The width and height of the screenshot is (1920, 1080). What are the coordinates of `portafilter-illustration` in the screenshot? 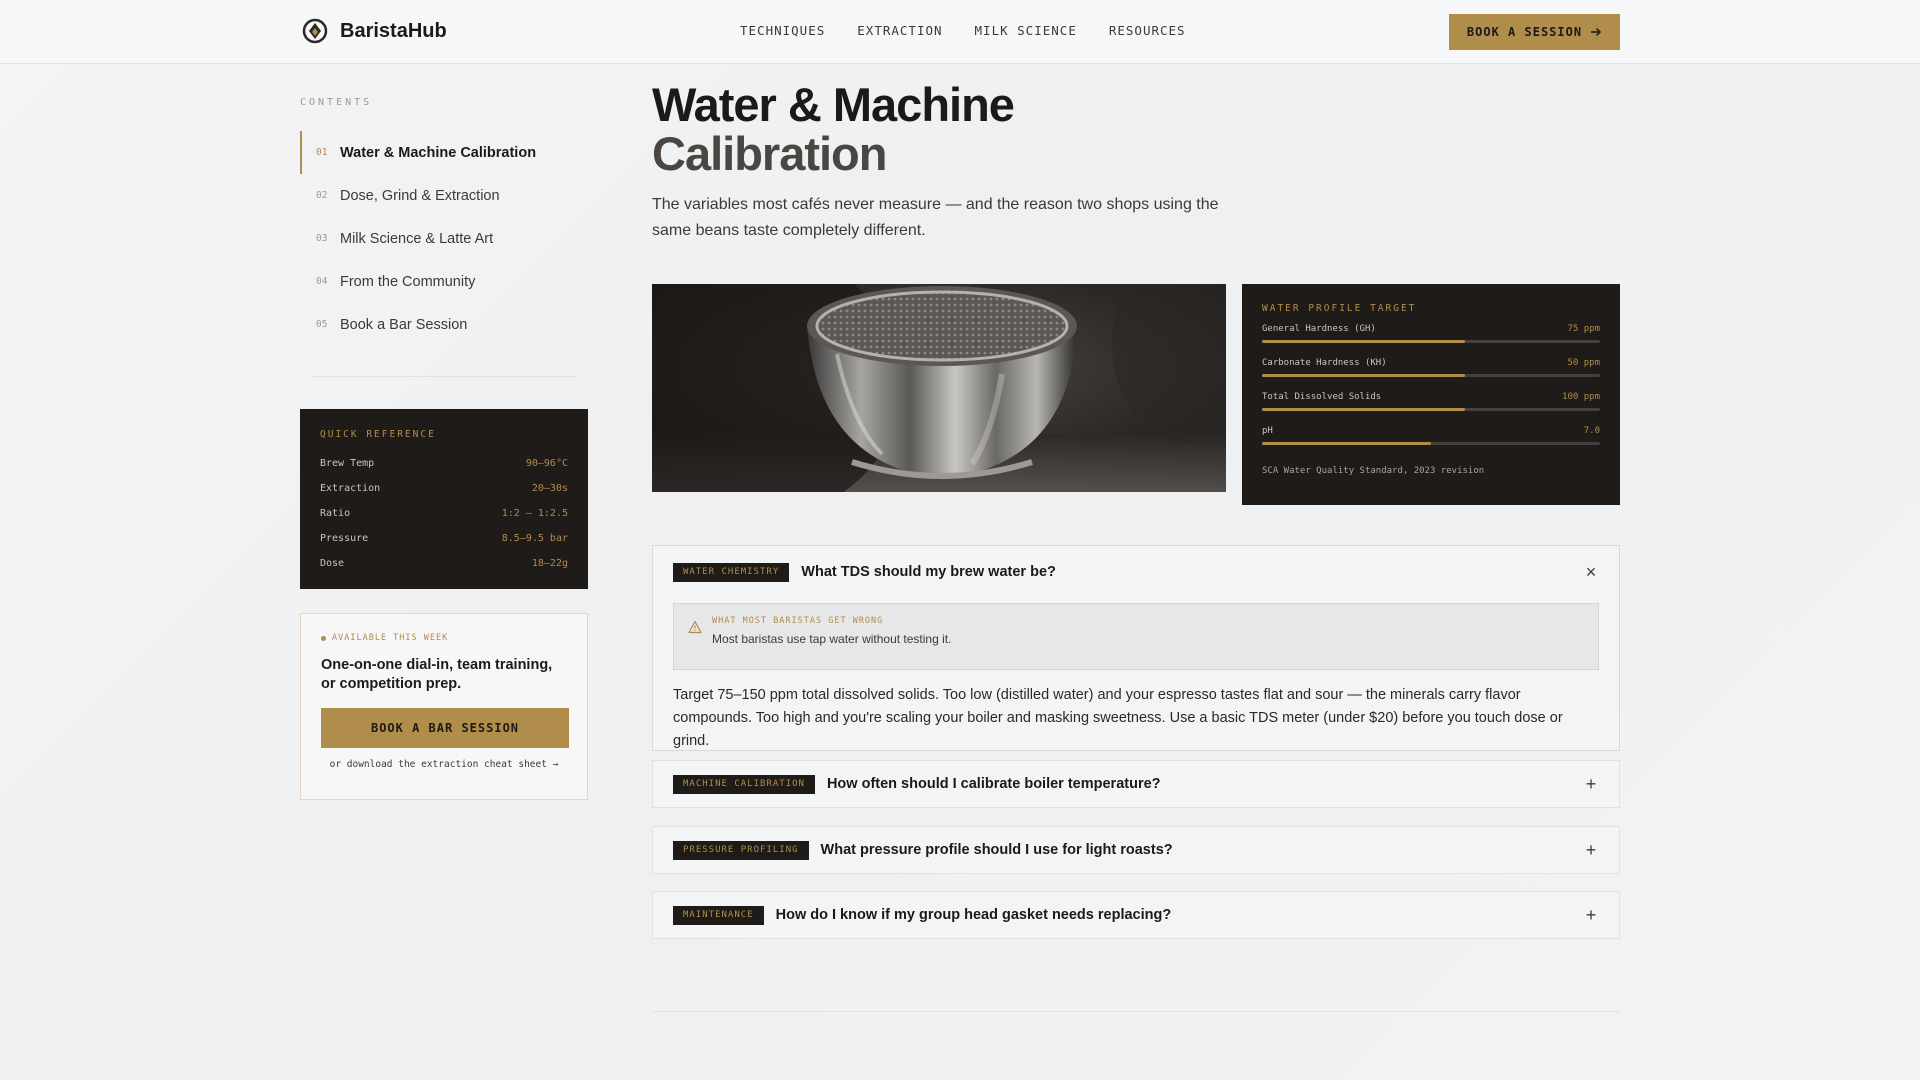 It's located at (939, 388).